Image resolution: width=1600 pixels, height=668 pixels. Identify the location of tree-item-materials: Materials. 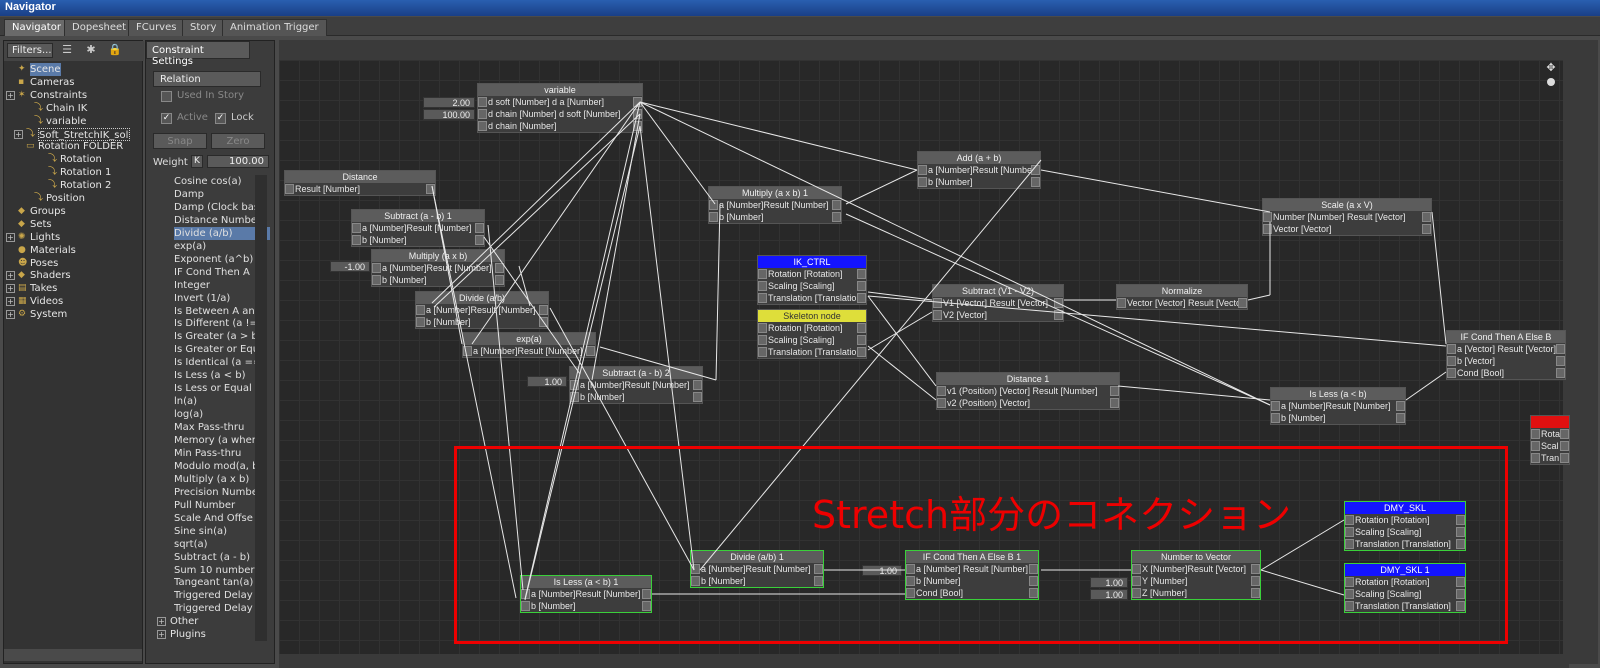
(53, 250).